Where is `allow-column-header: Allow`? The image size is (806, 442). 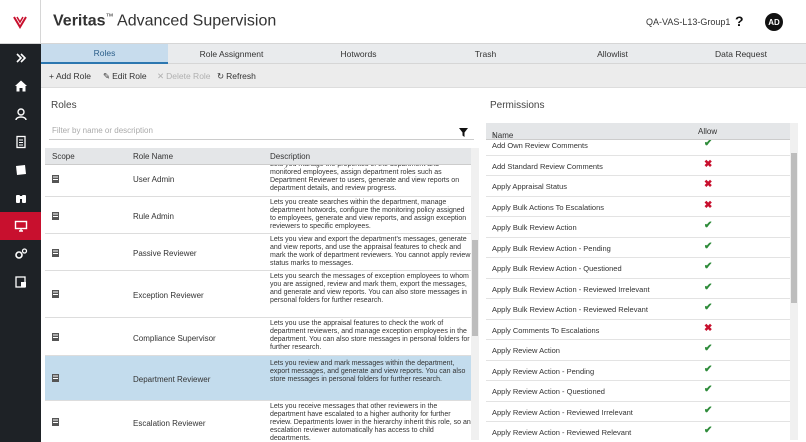 allow-column-header: Allow is located at coordinates (707, 131).